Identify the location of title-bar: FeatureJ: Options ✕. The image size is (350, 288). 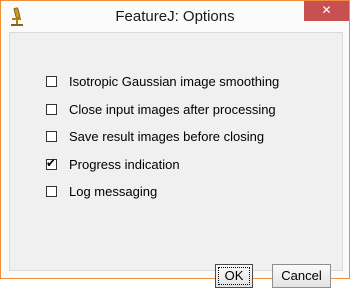
(175, 16).